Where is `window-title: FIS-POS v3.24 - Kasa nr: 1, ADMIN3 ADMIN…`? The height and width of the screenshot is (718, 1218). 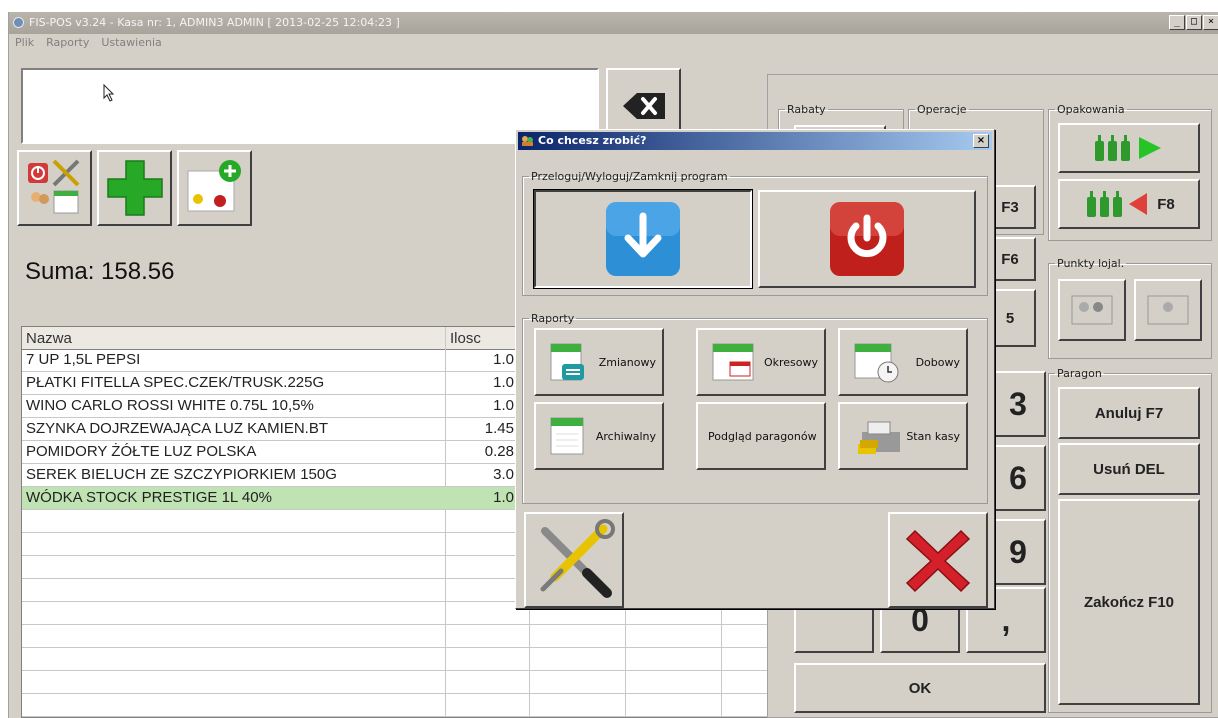
window-title: FIS-POS v3.24 - Kasa nr: 1, ADMIN3 ADMIN… is located at coordinates (214, 22).